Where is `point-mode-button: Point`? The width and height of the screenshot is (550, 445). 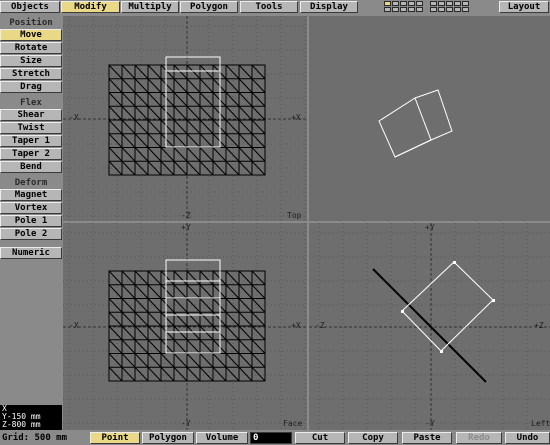
point-mode-button: Point is located at coordinates (115, 438).